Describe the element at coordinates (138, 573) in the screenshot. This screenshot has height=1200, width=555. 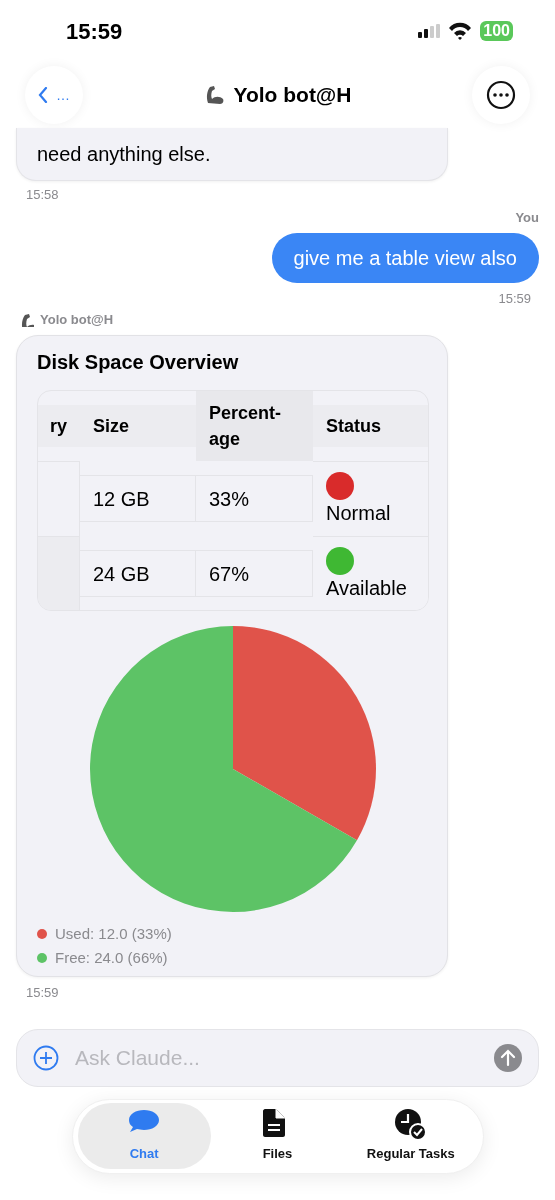
I see `table-cell: 24 GB` at that location.